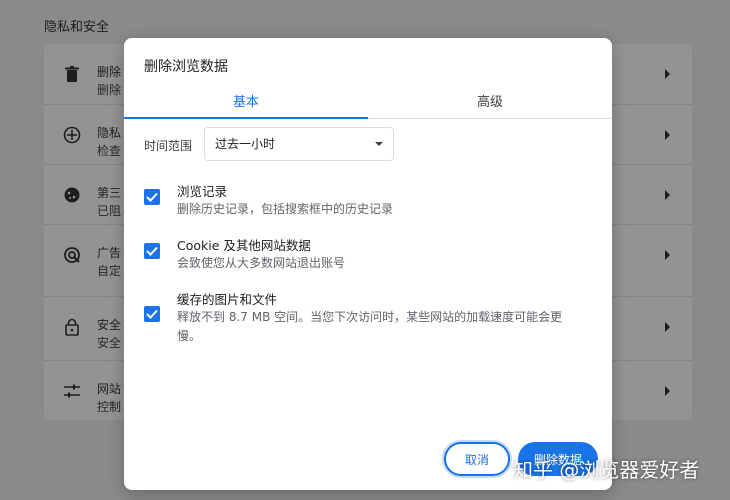 The height and width of the screenshot is (500, 730). Describe the element at coordinates (186, 67) in the screenshot. I see `dialog-title: 删除浏览数据` at that location.